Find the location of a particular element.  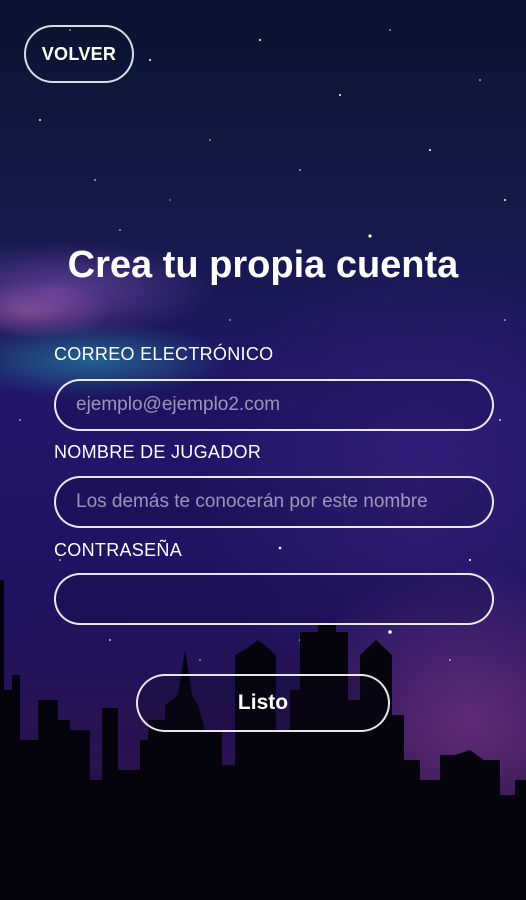

email-label: CORREO ELECTRÓNICO is located at coordinates (164, 354).